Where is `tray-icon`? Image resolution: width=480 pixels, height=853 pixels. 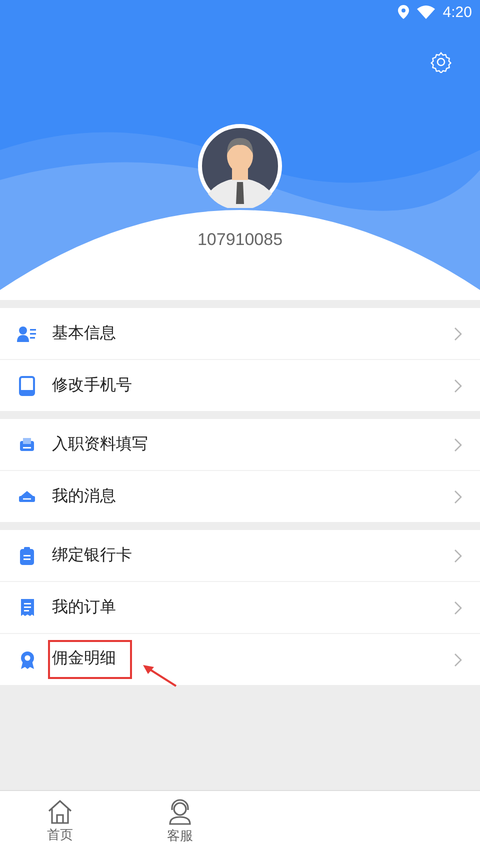 tray-icon is located at coordinates (27, 496).